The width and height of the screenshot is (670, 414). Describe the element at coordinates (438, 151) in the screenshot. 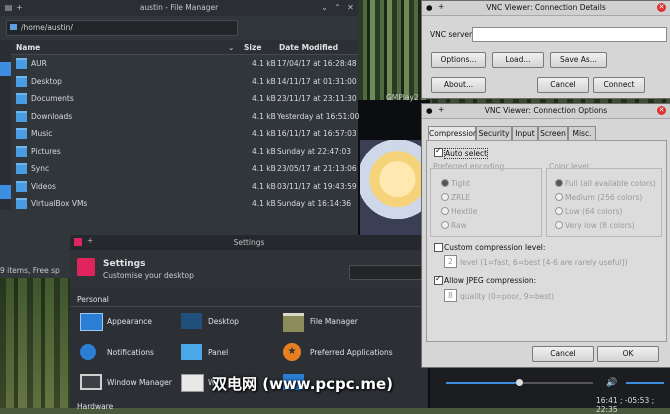

I see `auto-select-checkbox: ✓` at that location.